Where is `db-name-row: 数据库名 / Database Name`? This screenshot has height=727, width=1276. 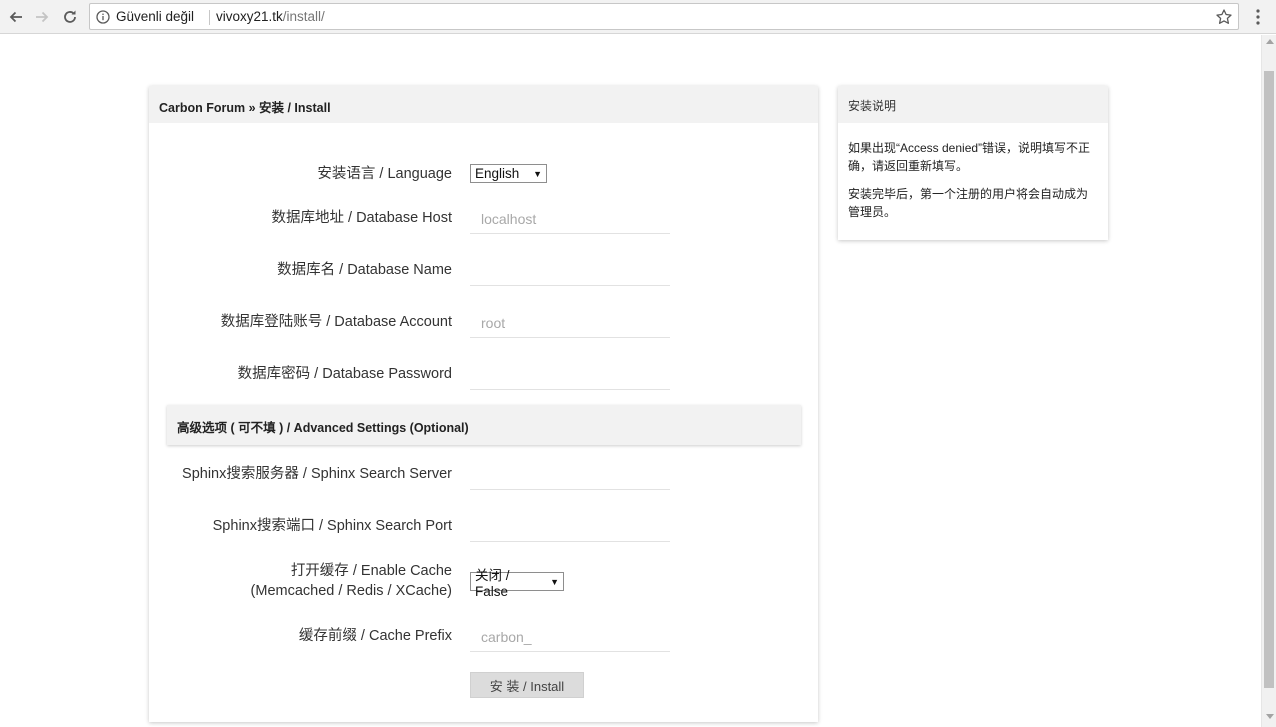 db-name-row: 数据库名 / Database Name is located at coordinates (483, 271).